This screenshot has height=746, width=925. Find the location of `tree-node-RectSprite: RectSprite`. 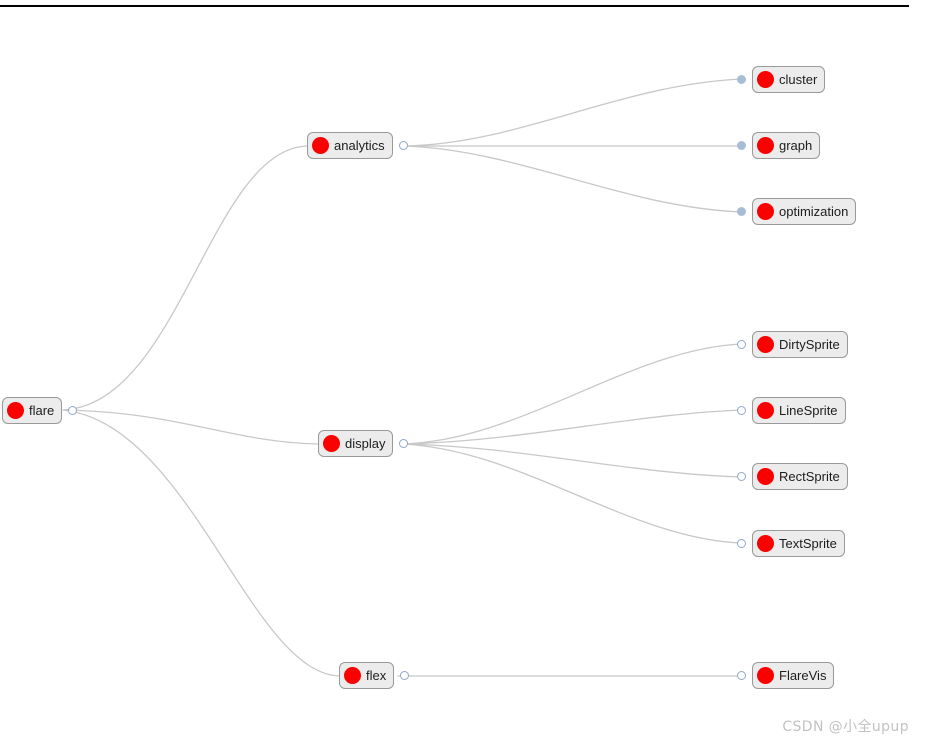

tree-node-RectSprite: RectSprite is located at coordinates (800, 476).